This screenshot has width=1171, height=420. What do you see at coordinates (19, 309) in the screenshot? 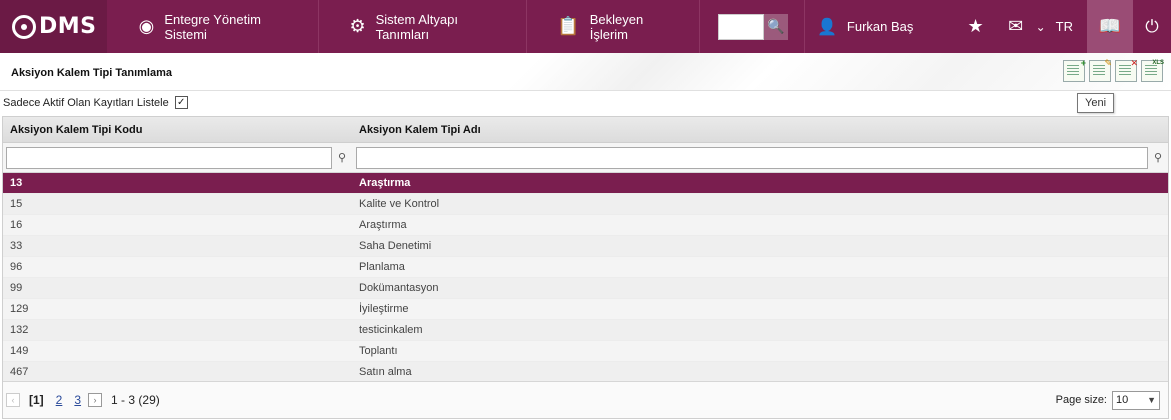
I see `cell-code: 129` at bounding box center [19, 309].